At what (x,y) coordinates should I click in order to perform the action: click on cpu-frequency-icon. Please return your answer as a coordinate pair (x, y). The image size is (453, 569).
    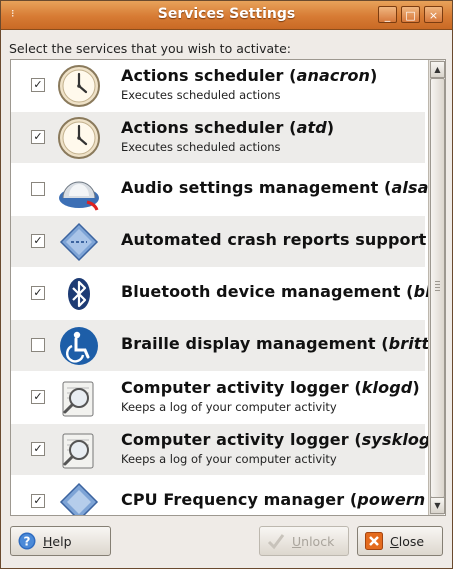
    Looking at the image, I should click on (79, 497).